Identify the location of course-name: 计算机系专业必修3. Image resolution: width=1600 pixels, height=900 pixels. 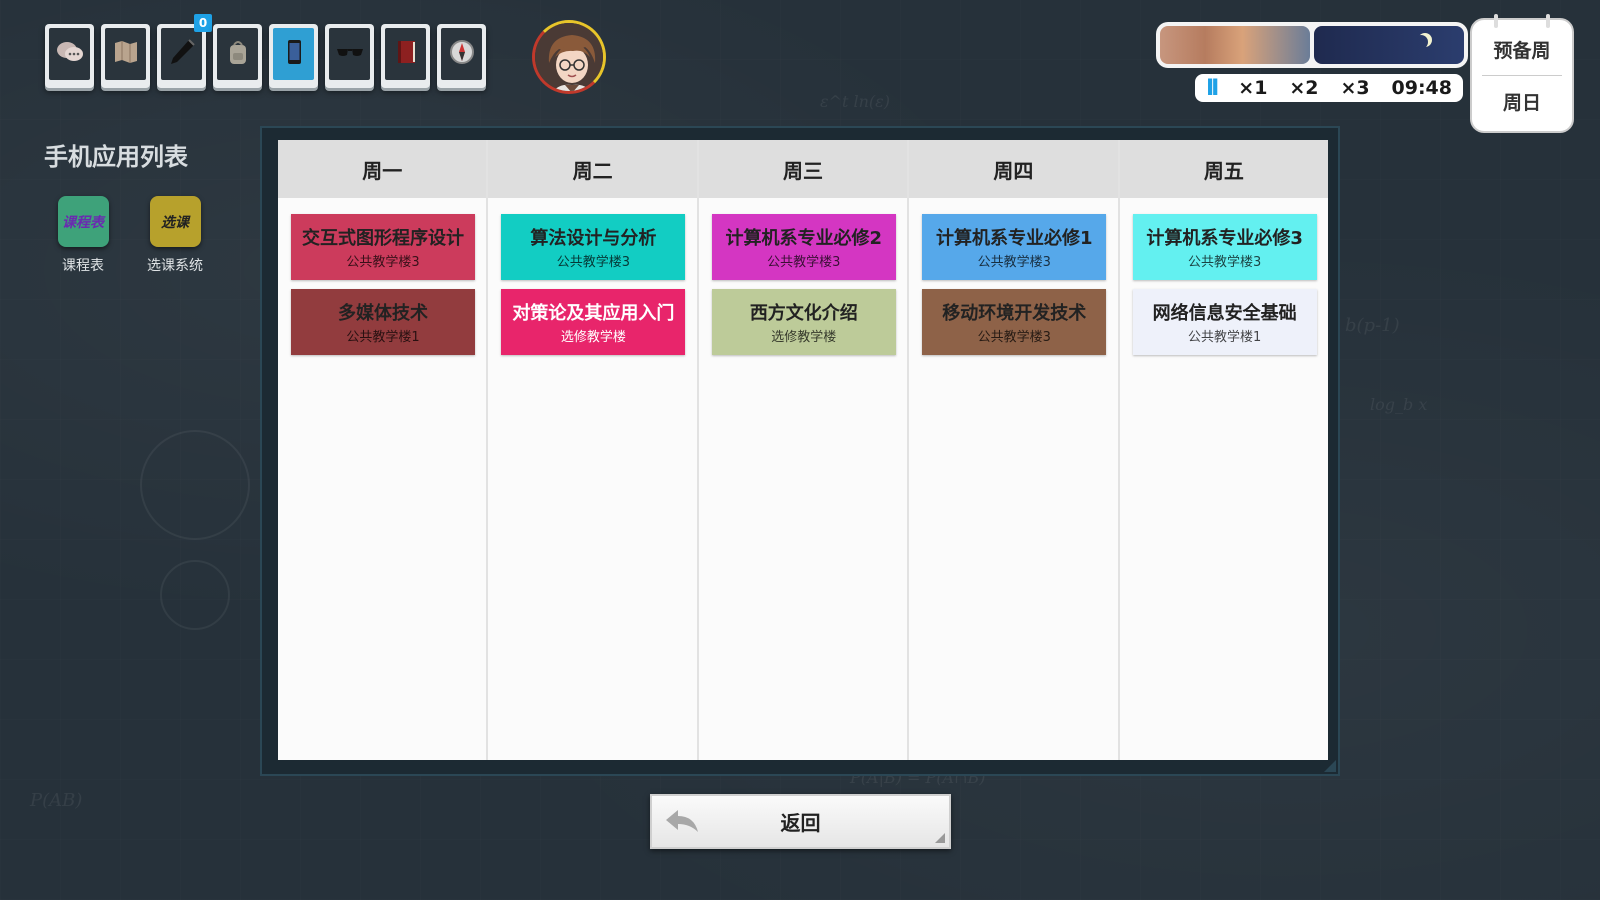
(1224, 238).